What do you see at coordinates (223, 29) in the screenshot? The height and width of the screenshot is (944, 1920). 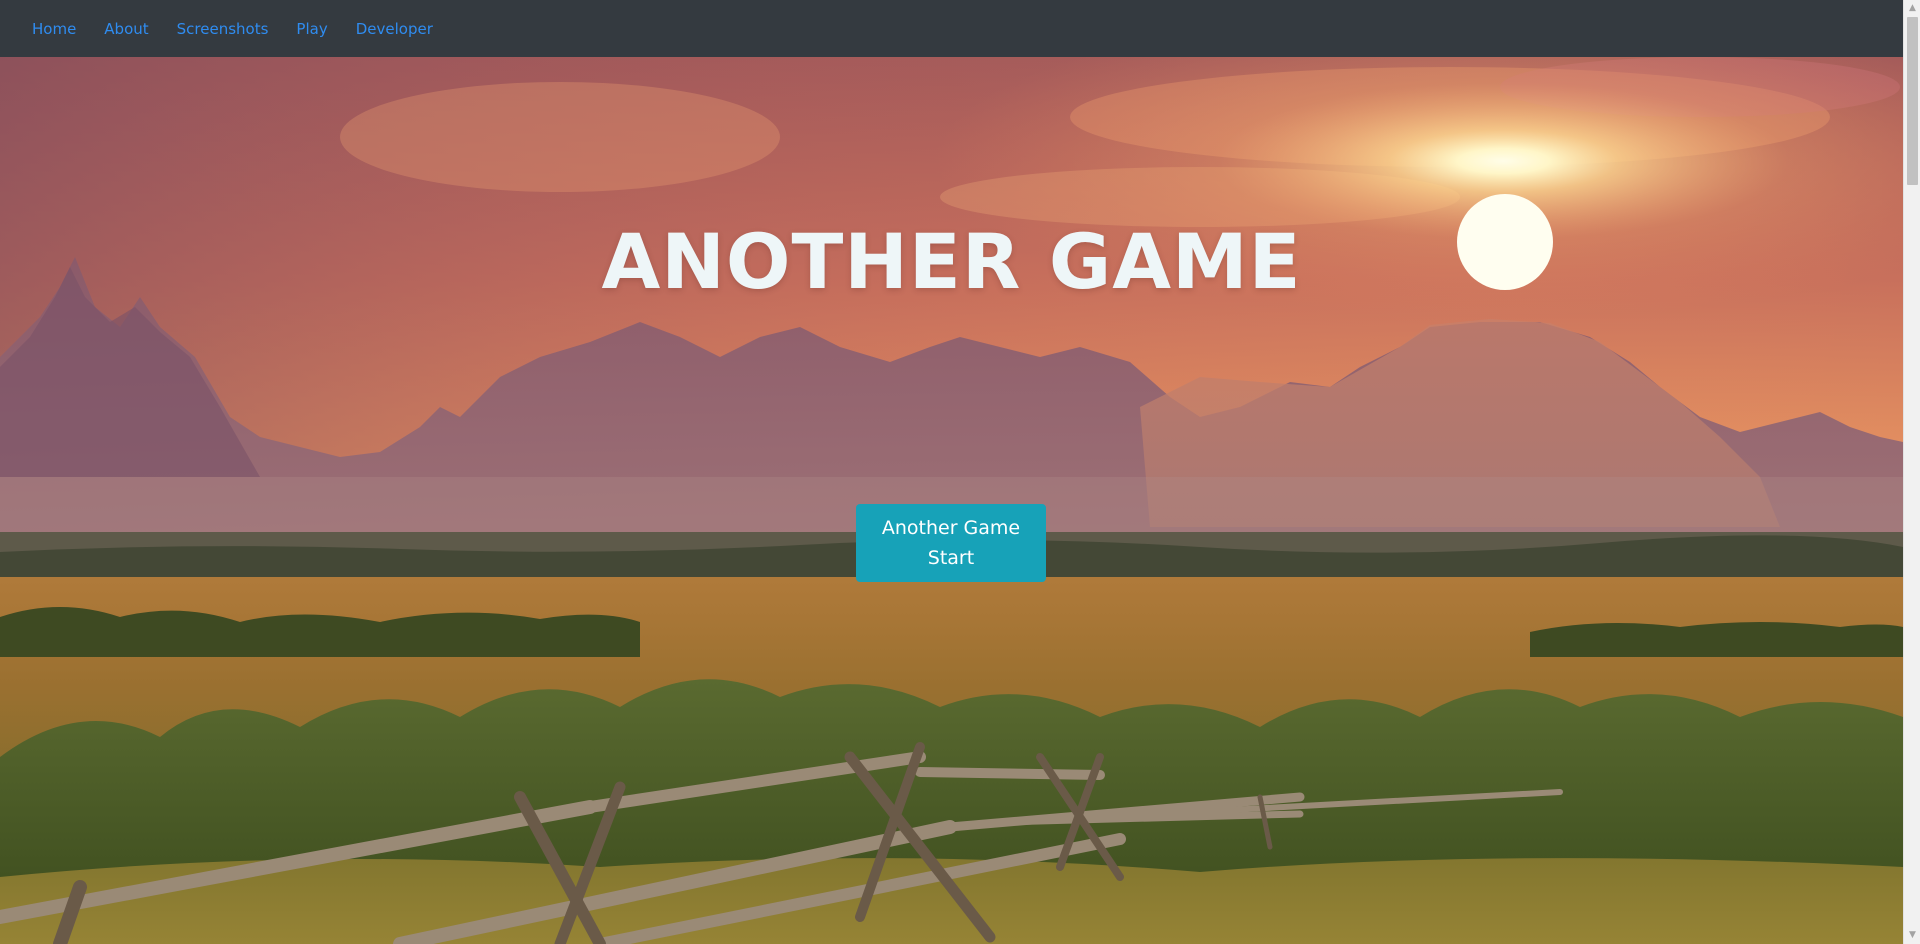 I see `nav-link-screenshots: Screenshots` at bounding box center [223, 29].